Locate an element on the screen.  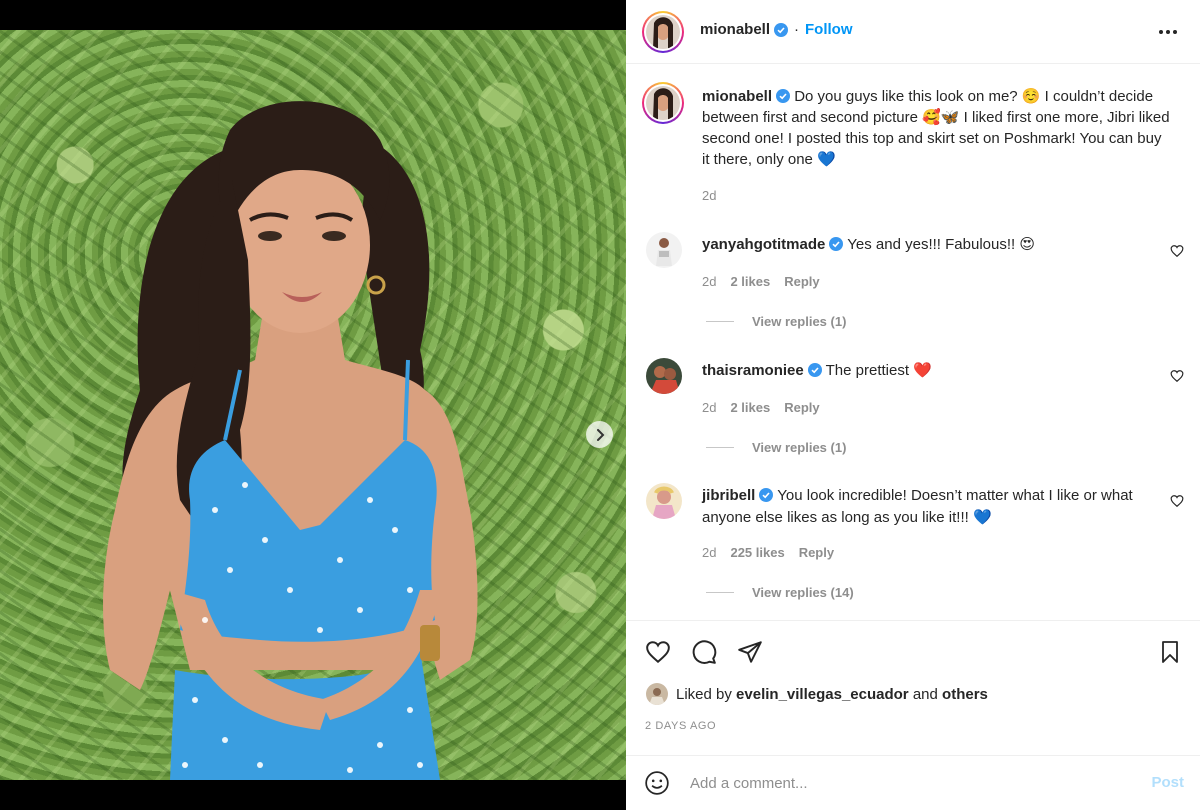
chevron-right-icon is located at coordinates (600, 434).